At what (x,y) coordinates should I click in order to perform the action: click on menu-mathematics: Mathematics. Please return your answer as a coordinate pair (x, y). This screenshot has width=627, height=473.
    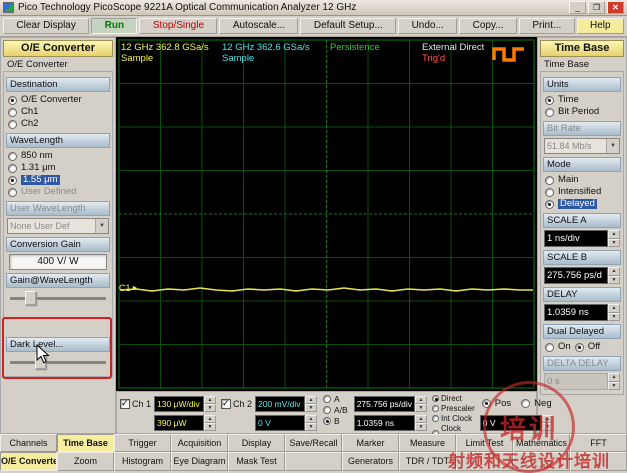
    Looking at the image, I should click on (541, 443).